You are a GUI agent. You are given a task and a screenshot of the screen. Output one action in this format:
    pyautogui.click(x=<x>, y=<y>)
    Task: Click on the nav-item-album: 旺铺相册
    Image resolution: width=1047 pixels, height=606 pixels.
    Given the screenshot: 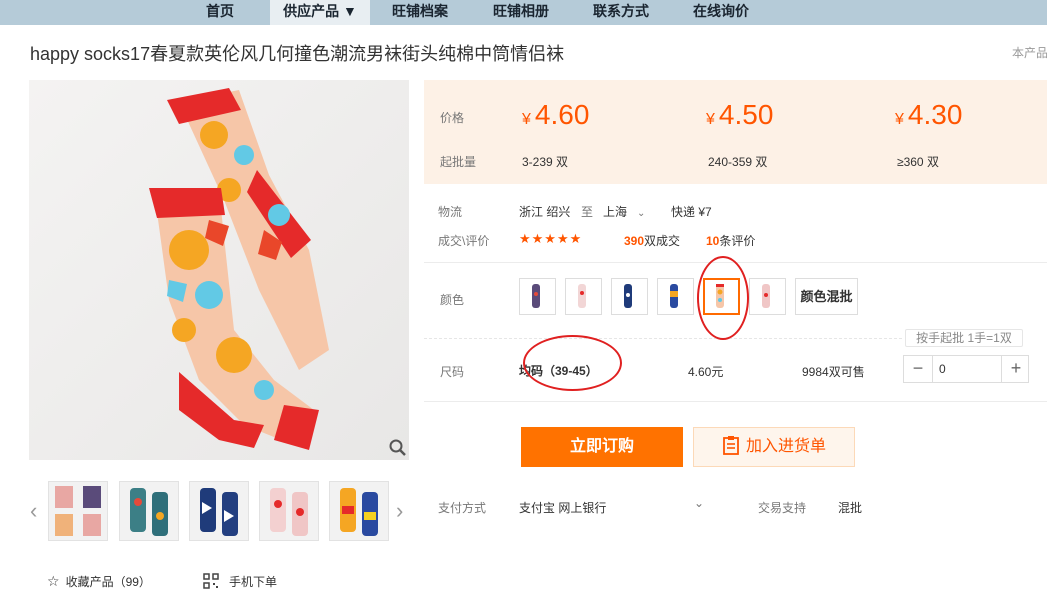 What is the action you would take?
    pyautogui.click(x=521, y=12)
    